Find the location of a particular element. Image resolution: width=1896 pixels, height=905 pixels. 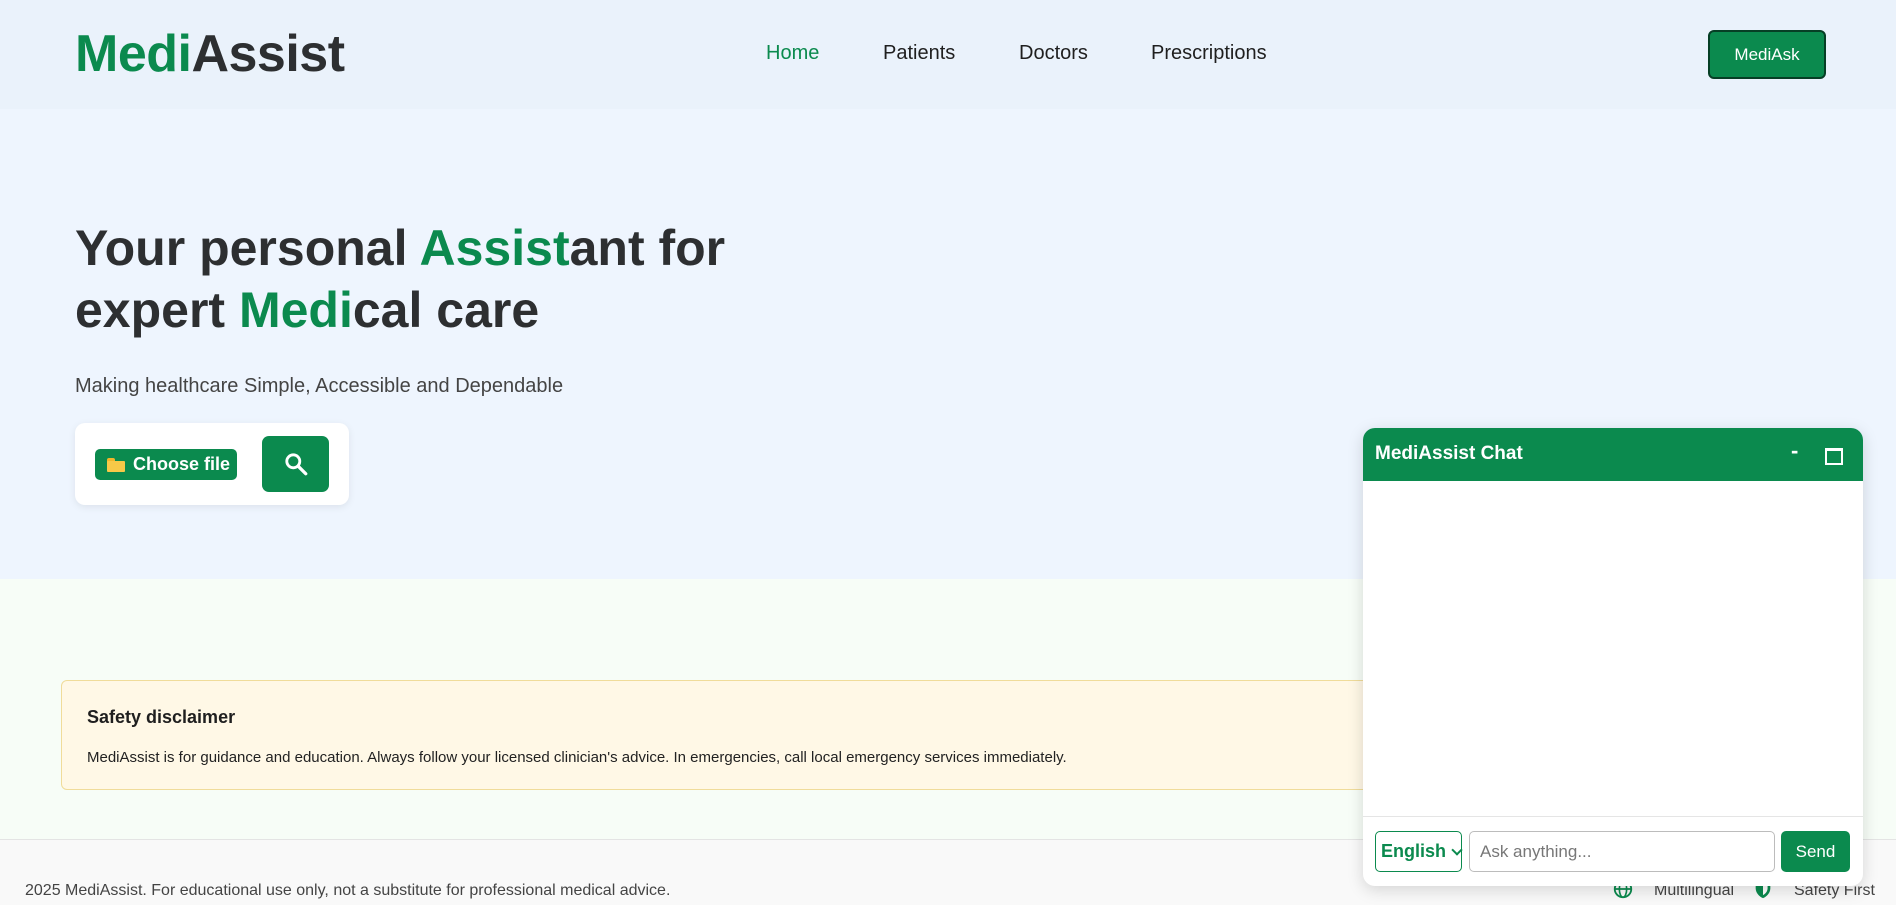

send-button: Send is located at coordinates (1815, 851).